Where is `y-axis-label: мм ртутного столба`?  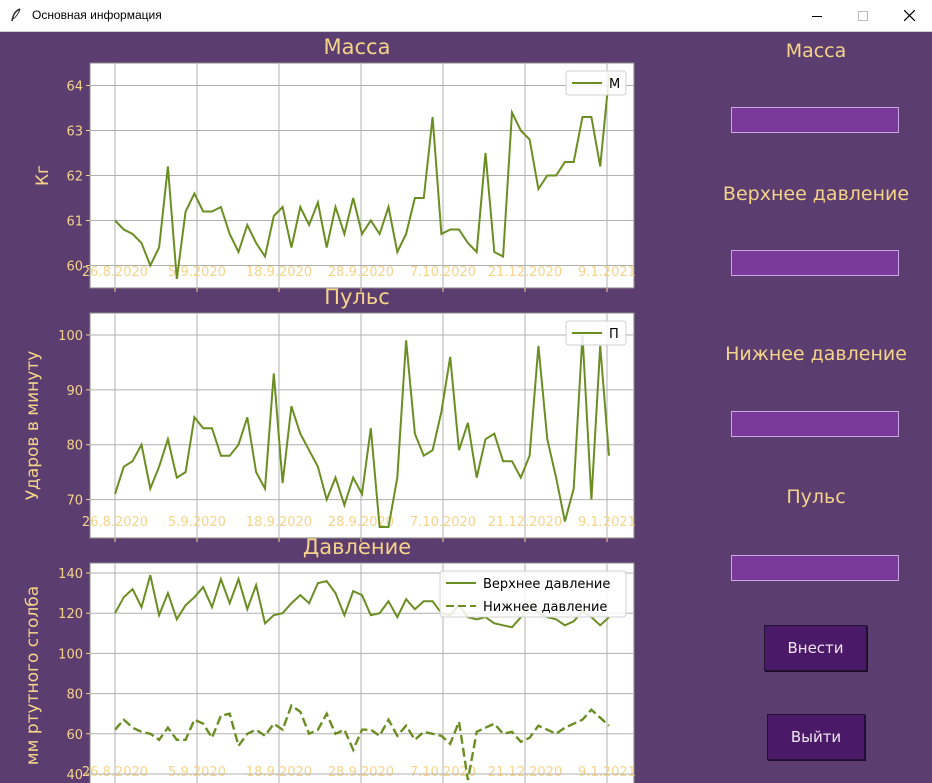
y-axis-label: мм ртутного столба is located at coordinates (33, 675).